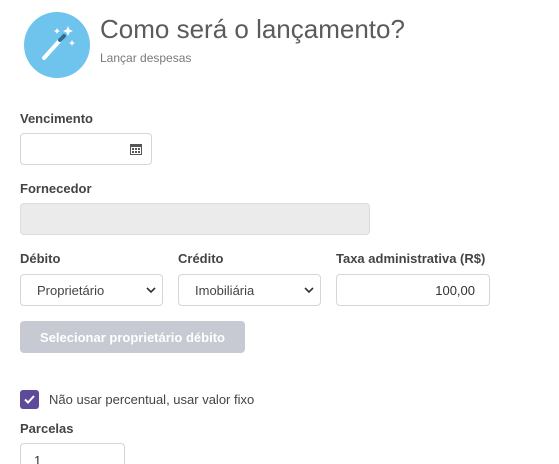 This screenshot has width=559, height=464. What do you see at coordinates (201, 258) in the screenshot?
I see `credito-label: Crédito` at bounding box center [201, 258].